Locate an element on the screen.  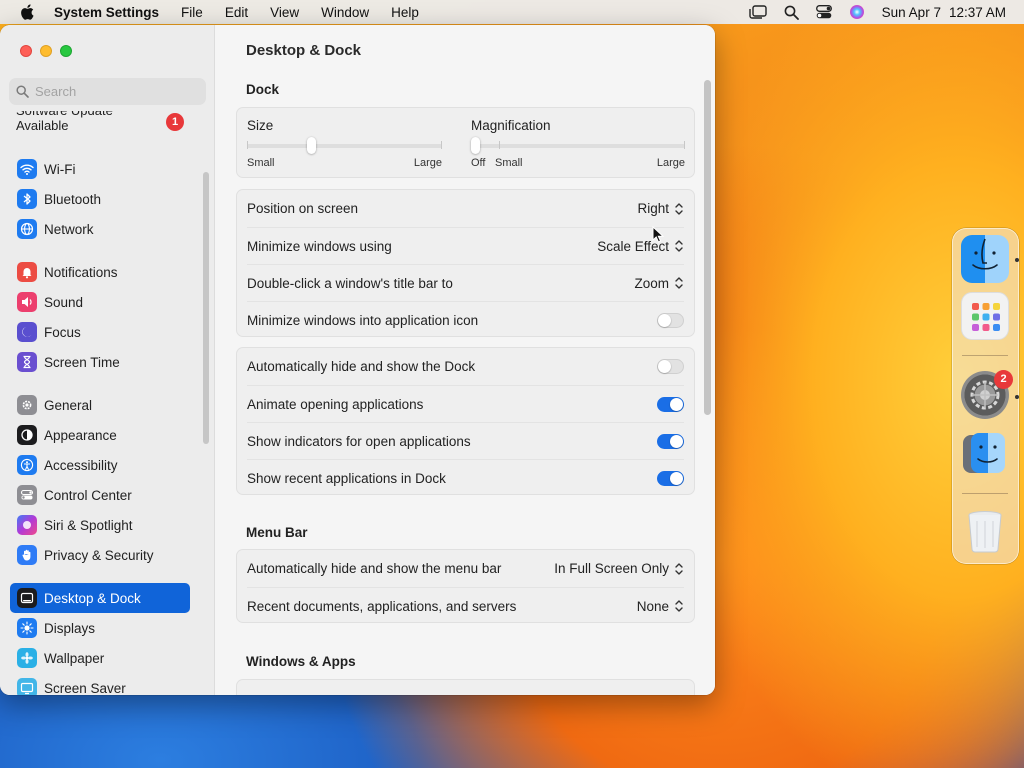
autohide-menubar-popup: In Full Screen Only is located at coordinates (619, 568).